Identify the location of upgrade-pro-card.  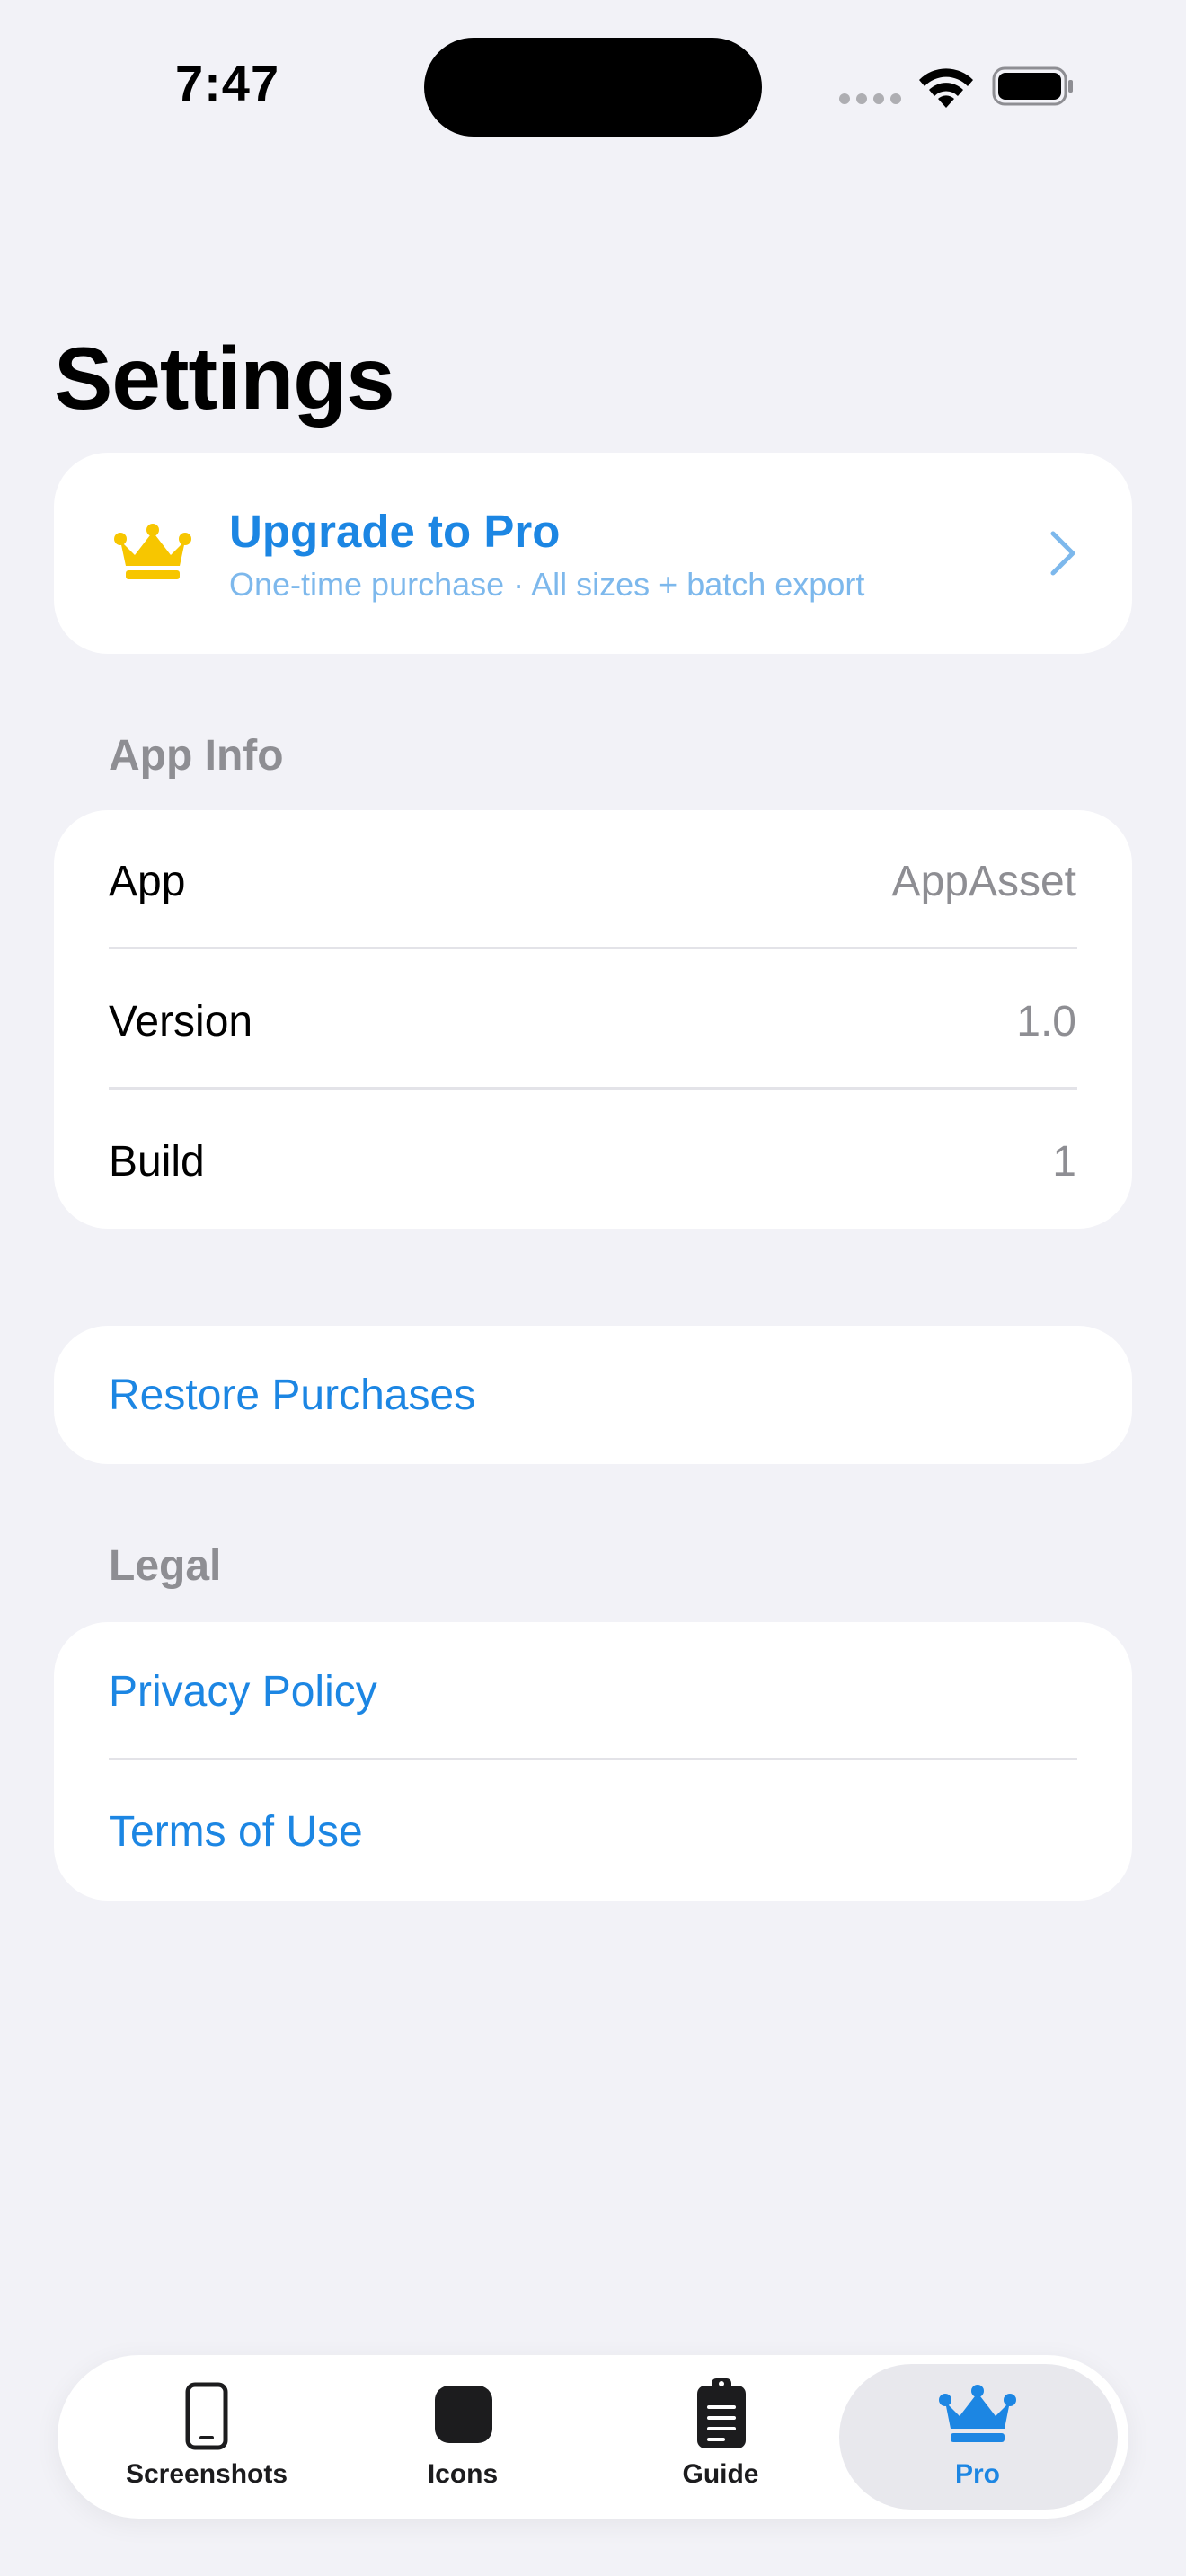
(593, 553).